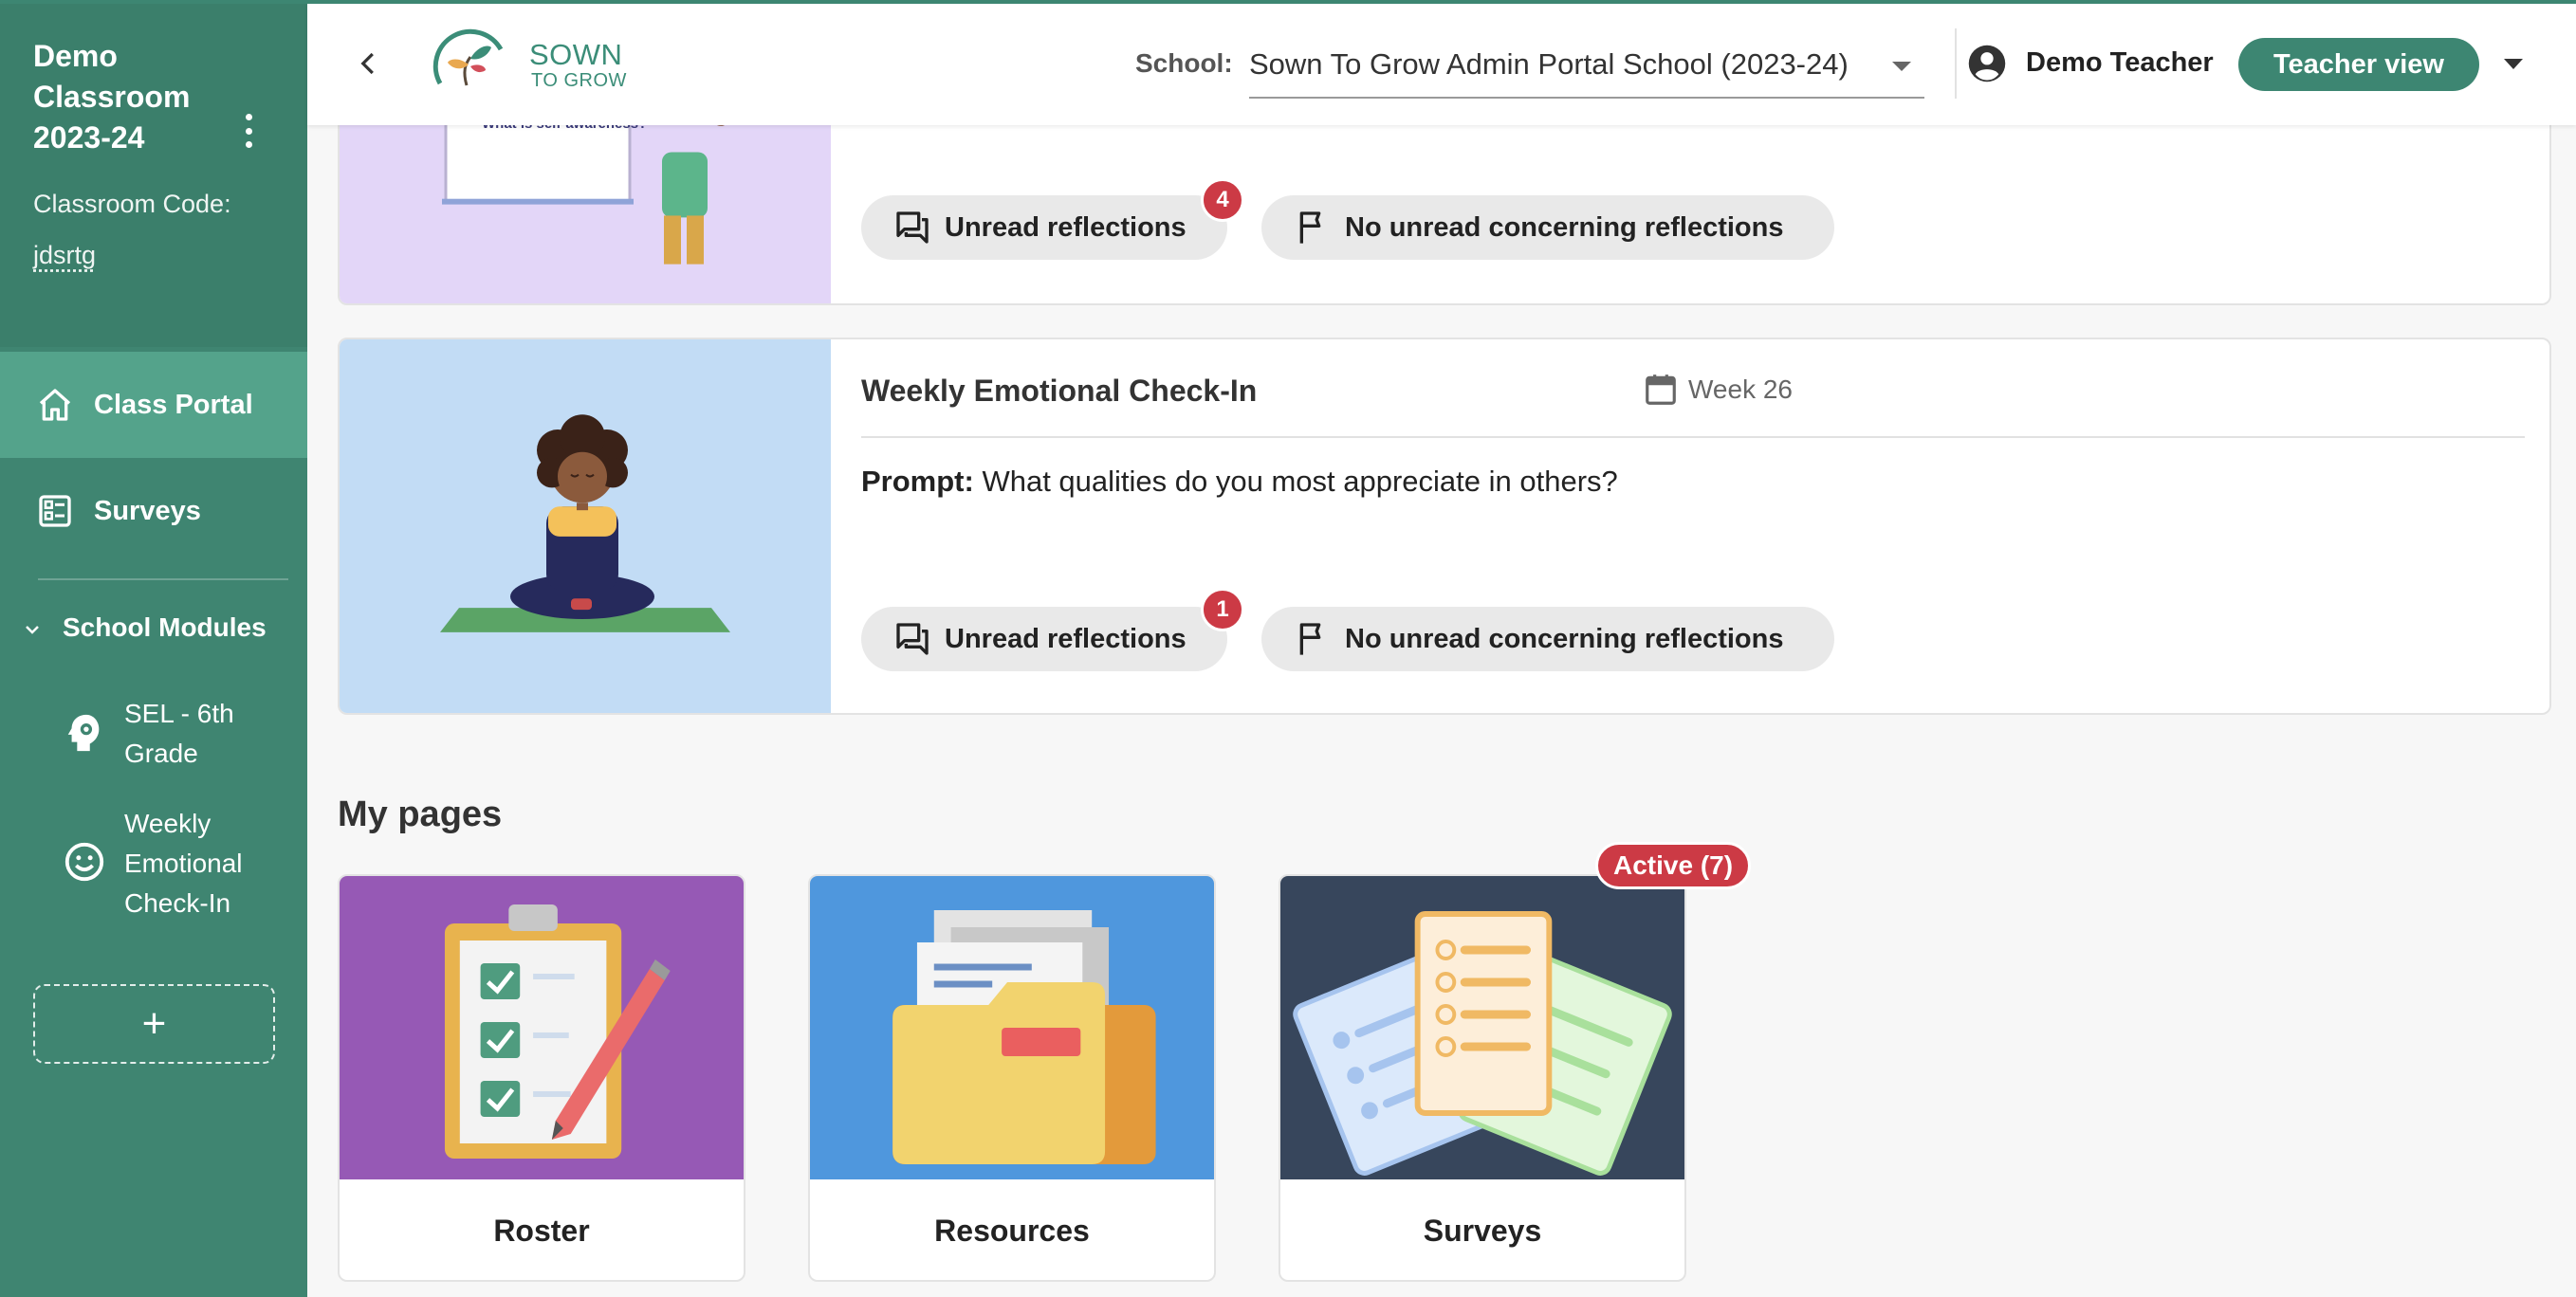  I want to click on card-title: Weekly Emotional Check-In, so click(1059, 391).